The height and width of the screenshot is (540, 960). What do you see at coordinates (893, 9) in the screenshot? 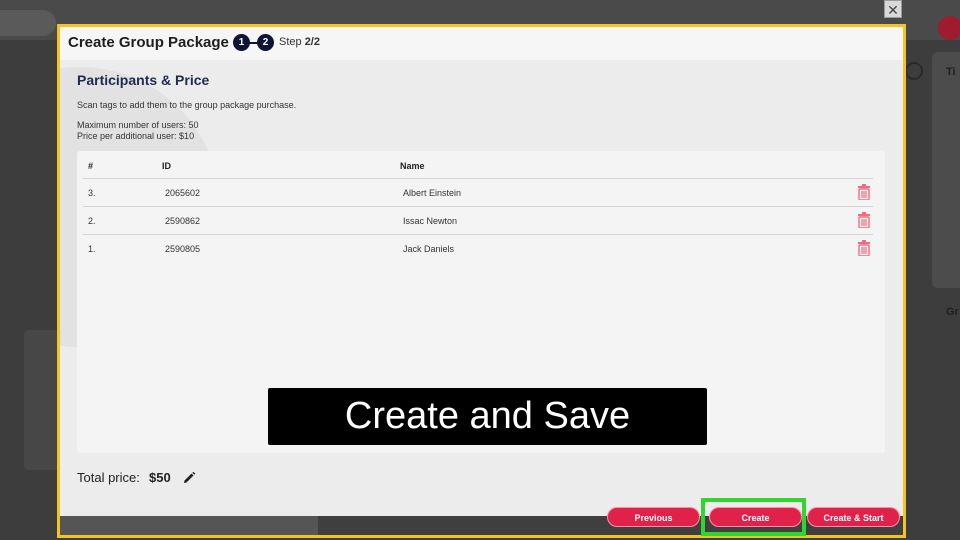
I see `close-icon: ✕` at bounding box center [893, 9].